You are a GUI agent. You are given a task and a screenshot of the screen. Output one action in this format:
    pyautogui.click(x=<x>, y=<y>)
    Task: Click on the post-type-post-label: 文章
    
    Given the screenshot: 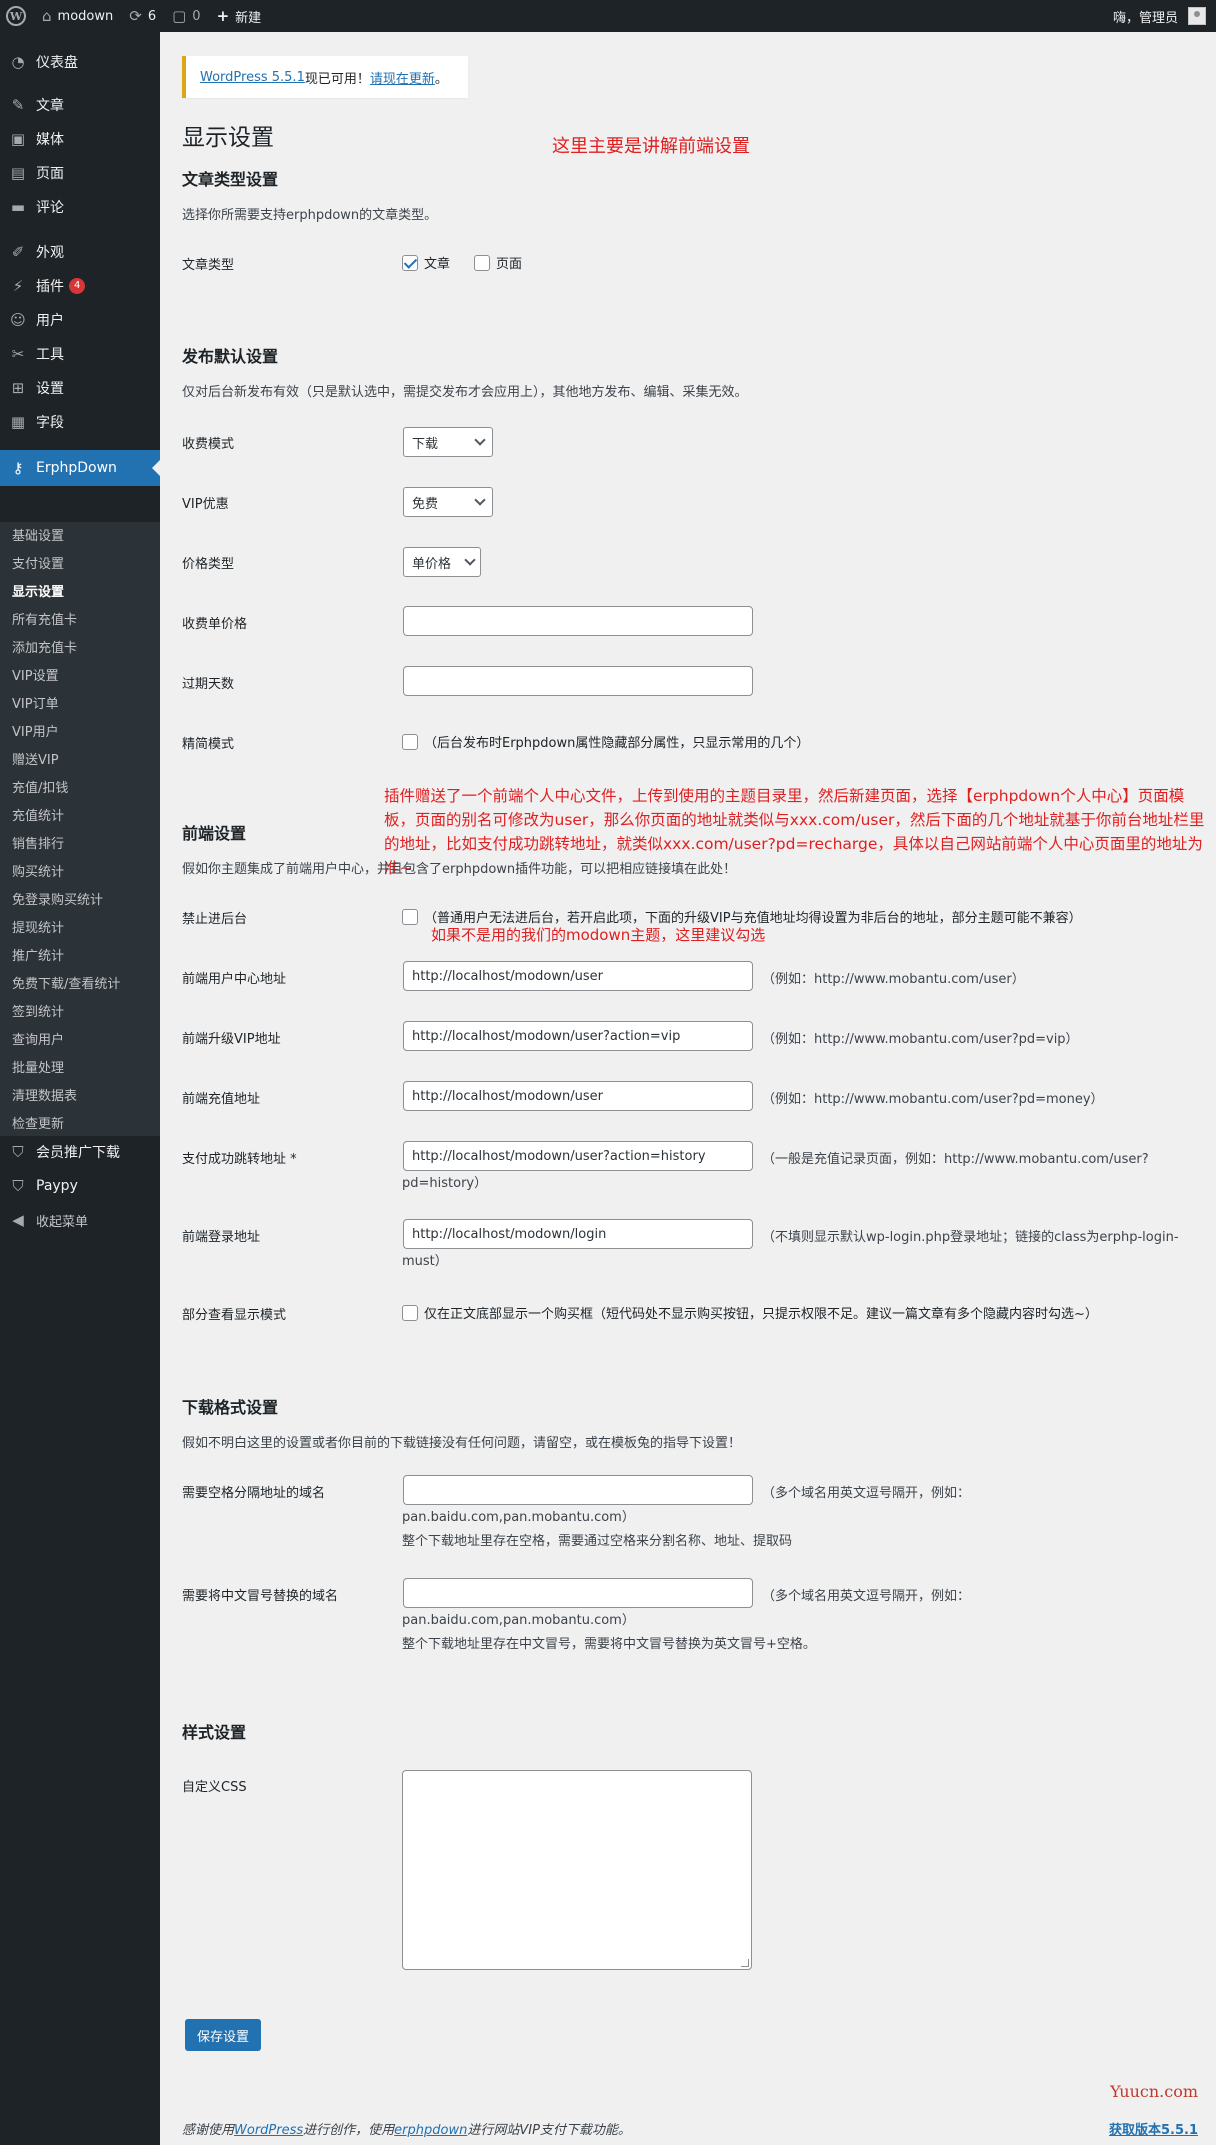 What is the action you would take?
    pyautogui.click(x=437, y=264)
    